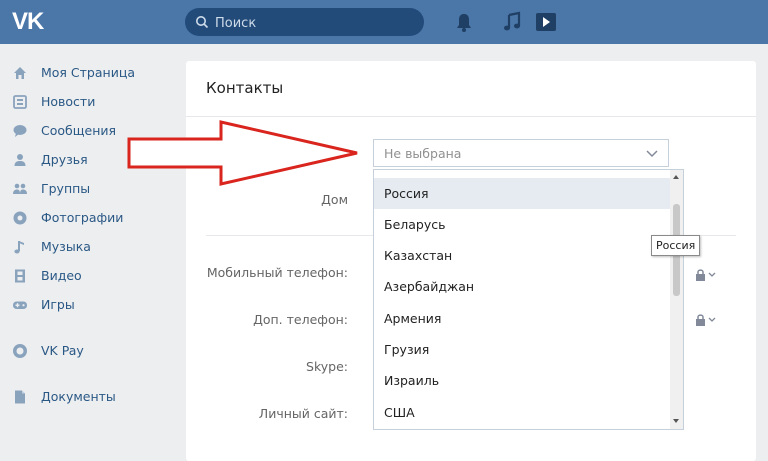 The image size is (768, 461). What do you see at coordinates (82, 217) in the screenshot?
I see `sidebar-item-label: Фотографии` at bounding box center [82, 217].